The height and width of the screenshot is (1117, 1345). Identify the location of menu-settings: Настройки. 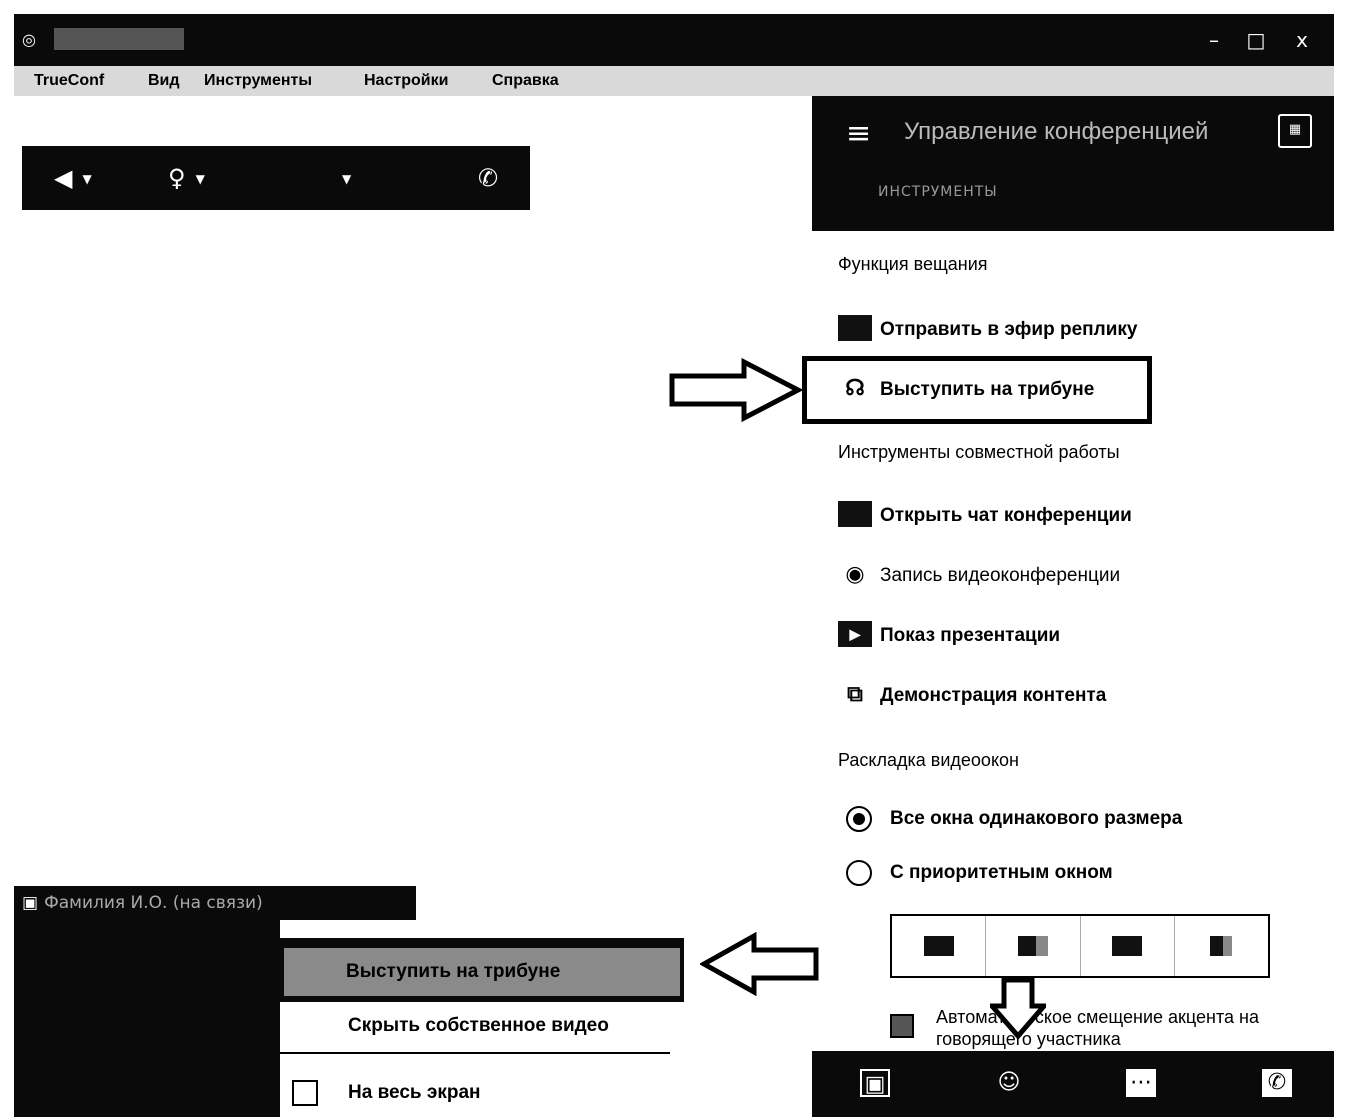
(406, 81).